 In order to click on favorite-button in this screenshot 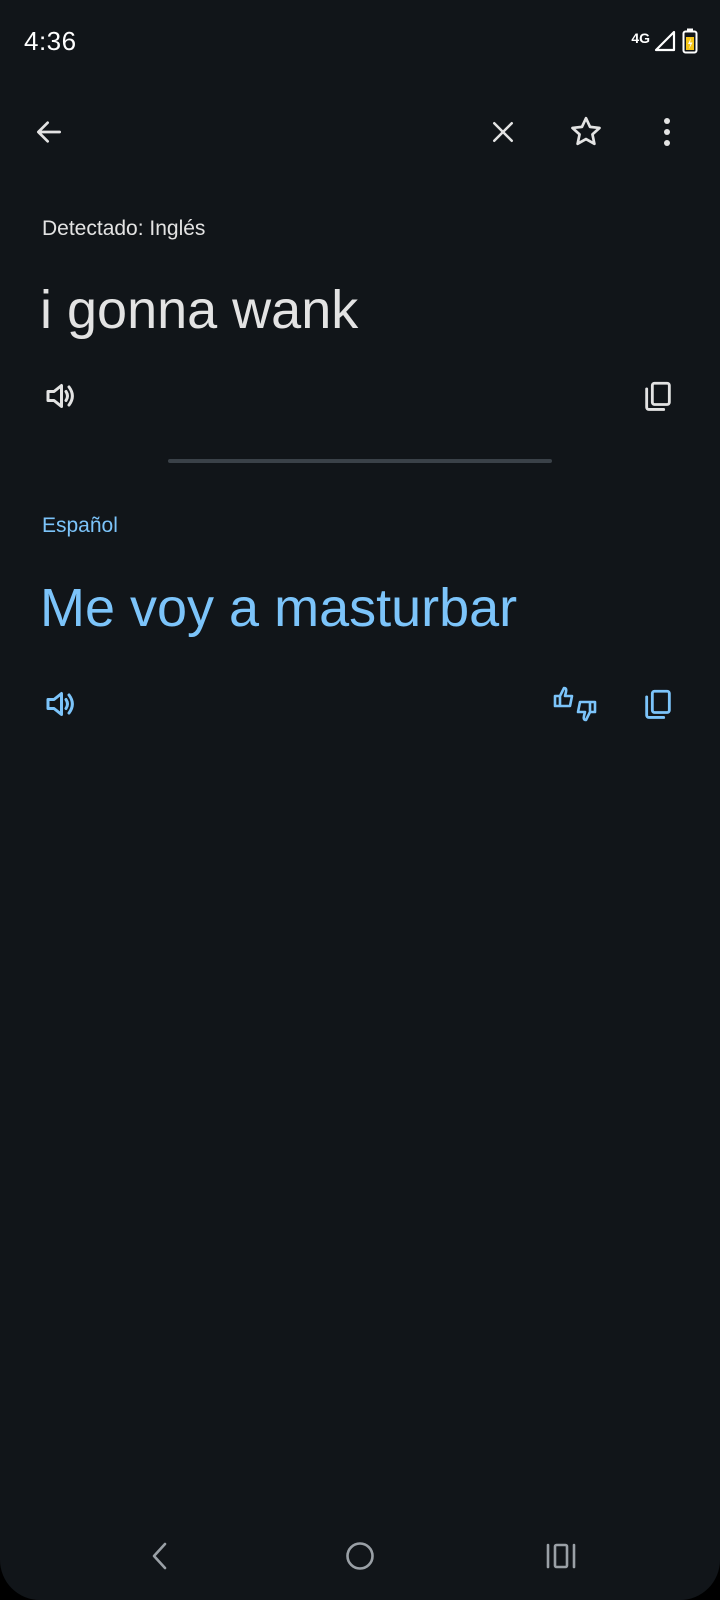, I will do `click(586, 132)`.